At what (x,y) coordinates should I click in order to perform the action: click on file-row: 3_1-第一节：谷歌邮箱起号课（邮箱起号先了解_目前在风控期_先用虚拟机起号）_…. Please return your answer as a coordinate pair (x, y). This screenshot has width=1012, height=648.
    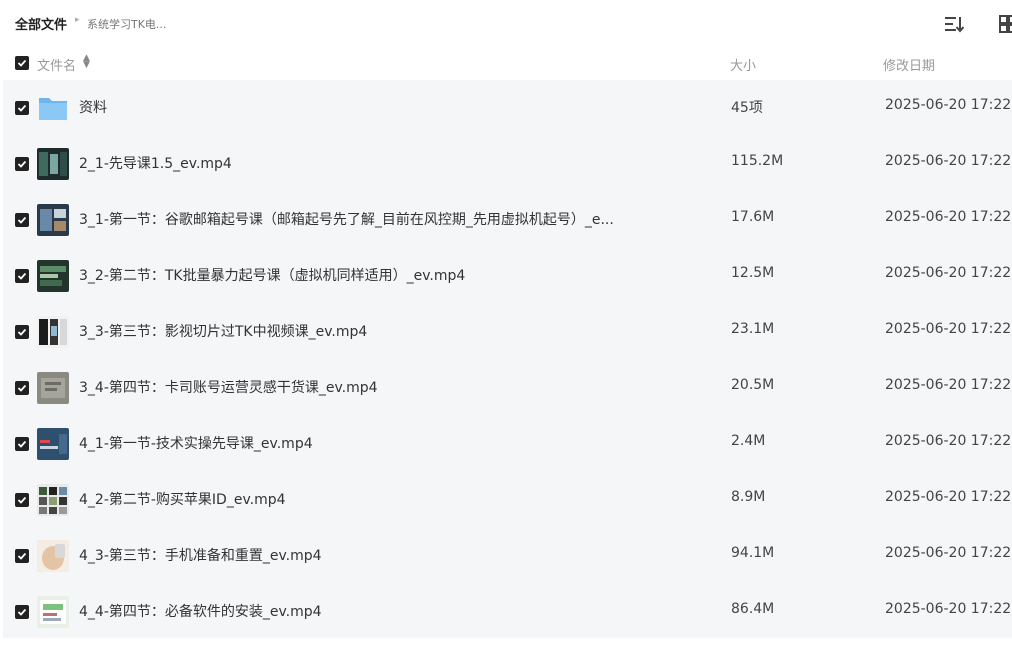
    Looking at the image, I should click on (507, 220).